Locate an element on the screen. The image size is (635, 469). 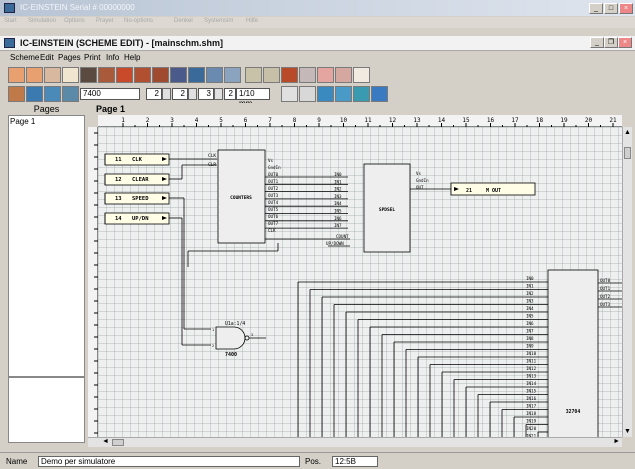
pages-preview is located at coordinates (46, 410).